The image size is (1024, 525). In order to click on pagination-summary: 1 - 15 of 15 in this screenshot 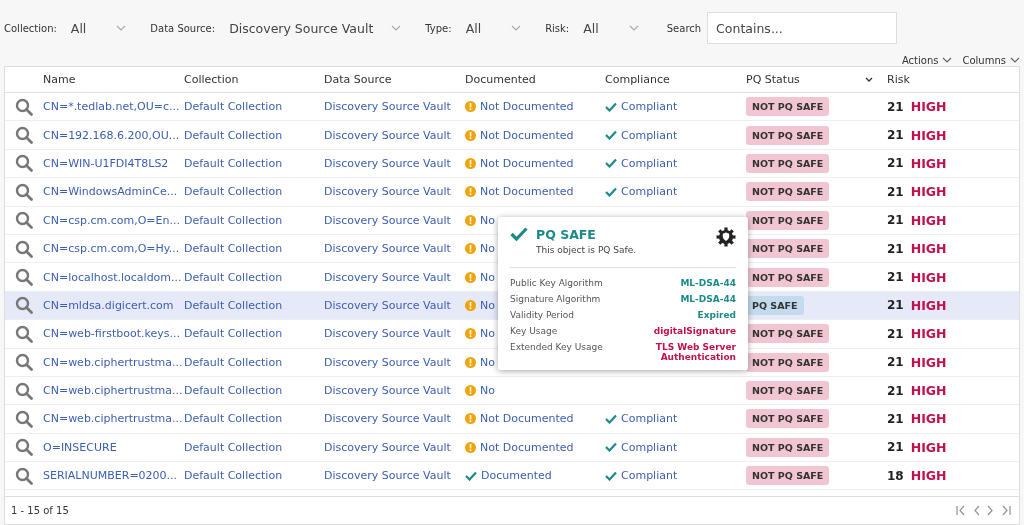, I will do `click(40, 510)`.